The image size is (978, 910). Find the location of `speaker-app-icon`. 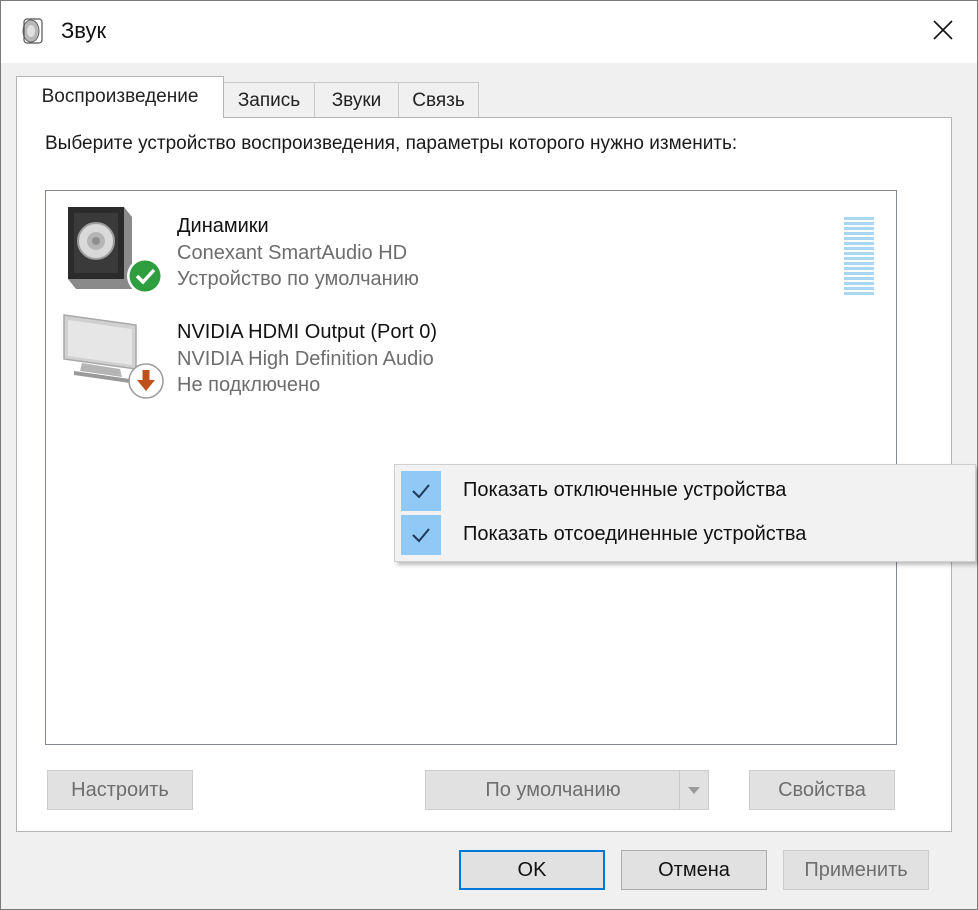

speaker-app-icon is located at coordinates (34, 31).